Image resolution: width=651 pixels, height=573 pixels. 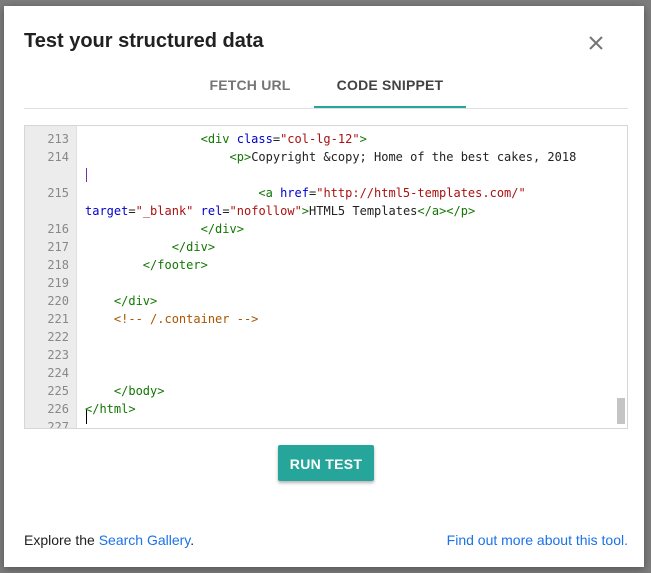 I want to click on code-token: rel, so click(x=211, y=211).